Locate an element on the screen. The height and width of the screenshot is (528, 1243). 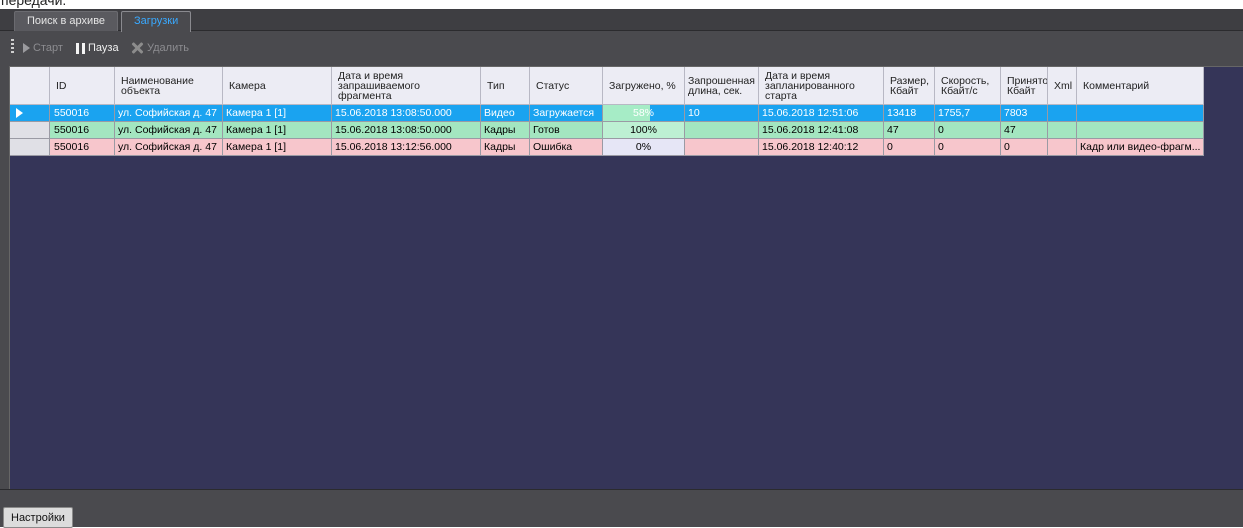
cell-received: 0 is located at coordinates (1024, 147).